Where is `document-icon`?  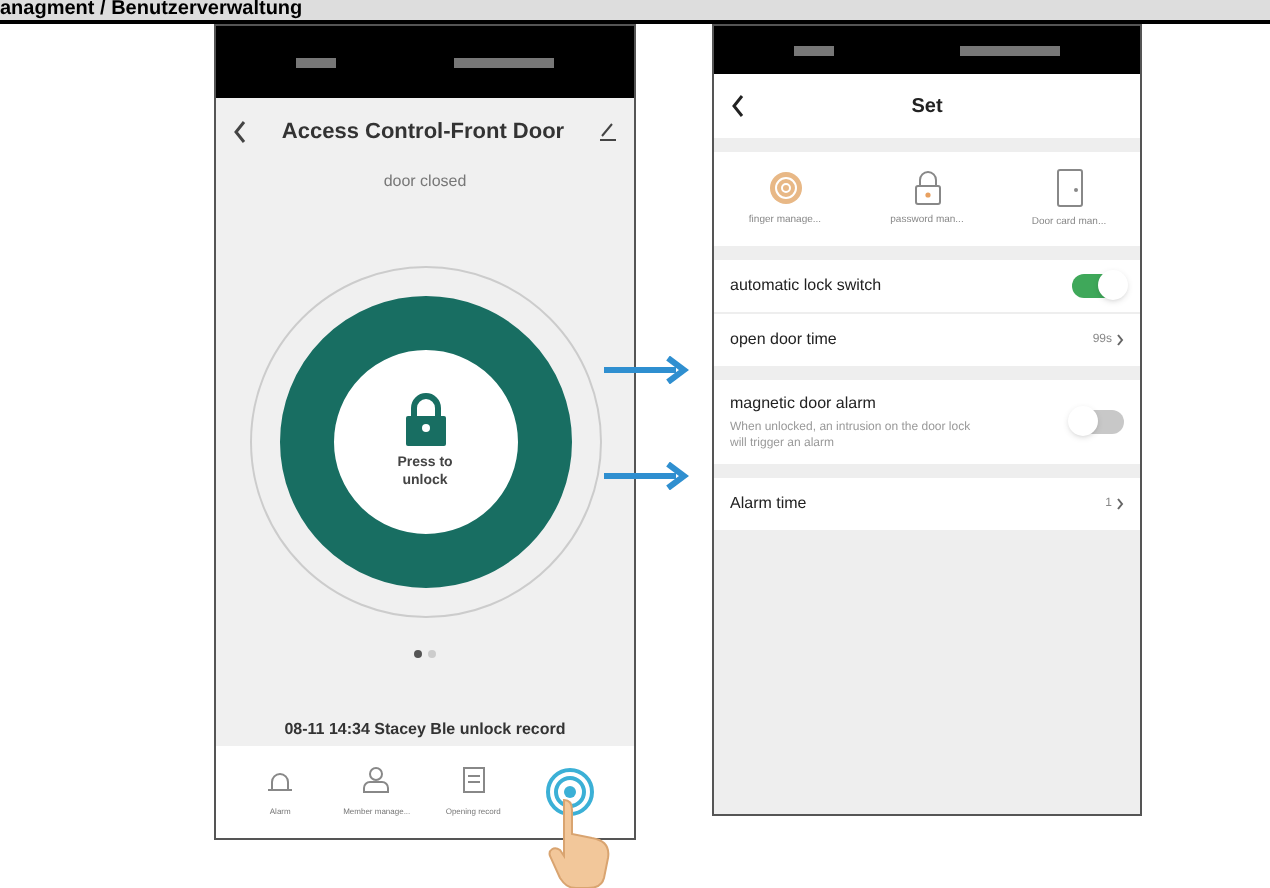
document-icon is located at coordinates (473, 780).